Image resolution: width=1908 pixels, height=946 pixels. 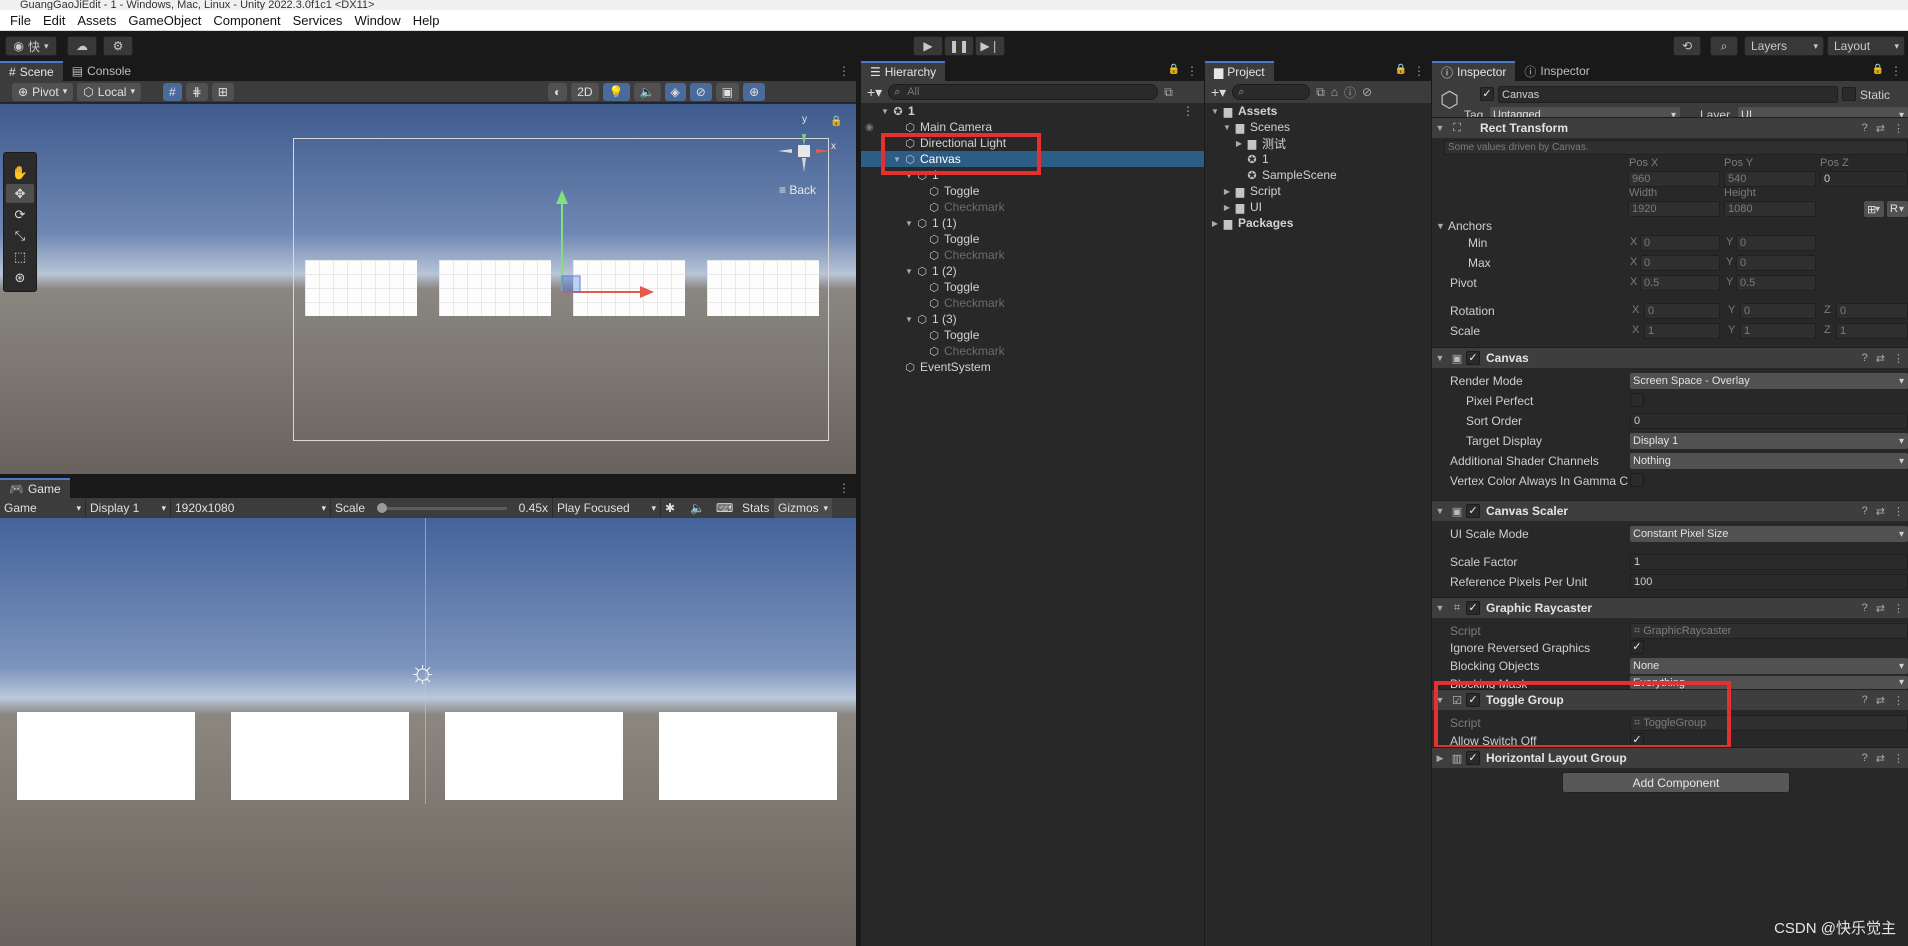 What do you see at coordinates (35, 488) in the screenshot?
I see `tab-game: 🎮 Game` at bounding box center [35, 488].